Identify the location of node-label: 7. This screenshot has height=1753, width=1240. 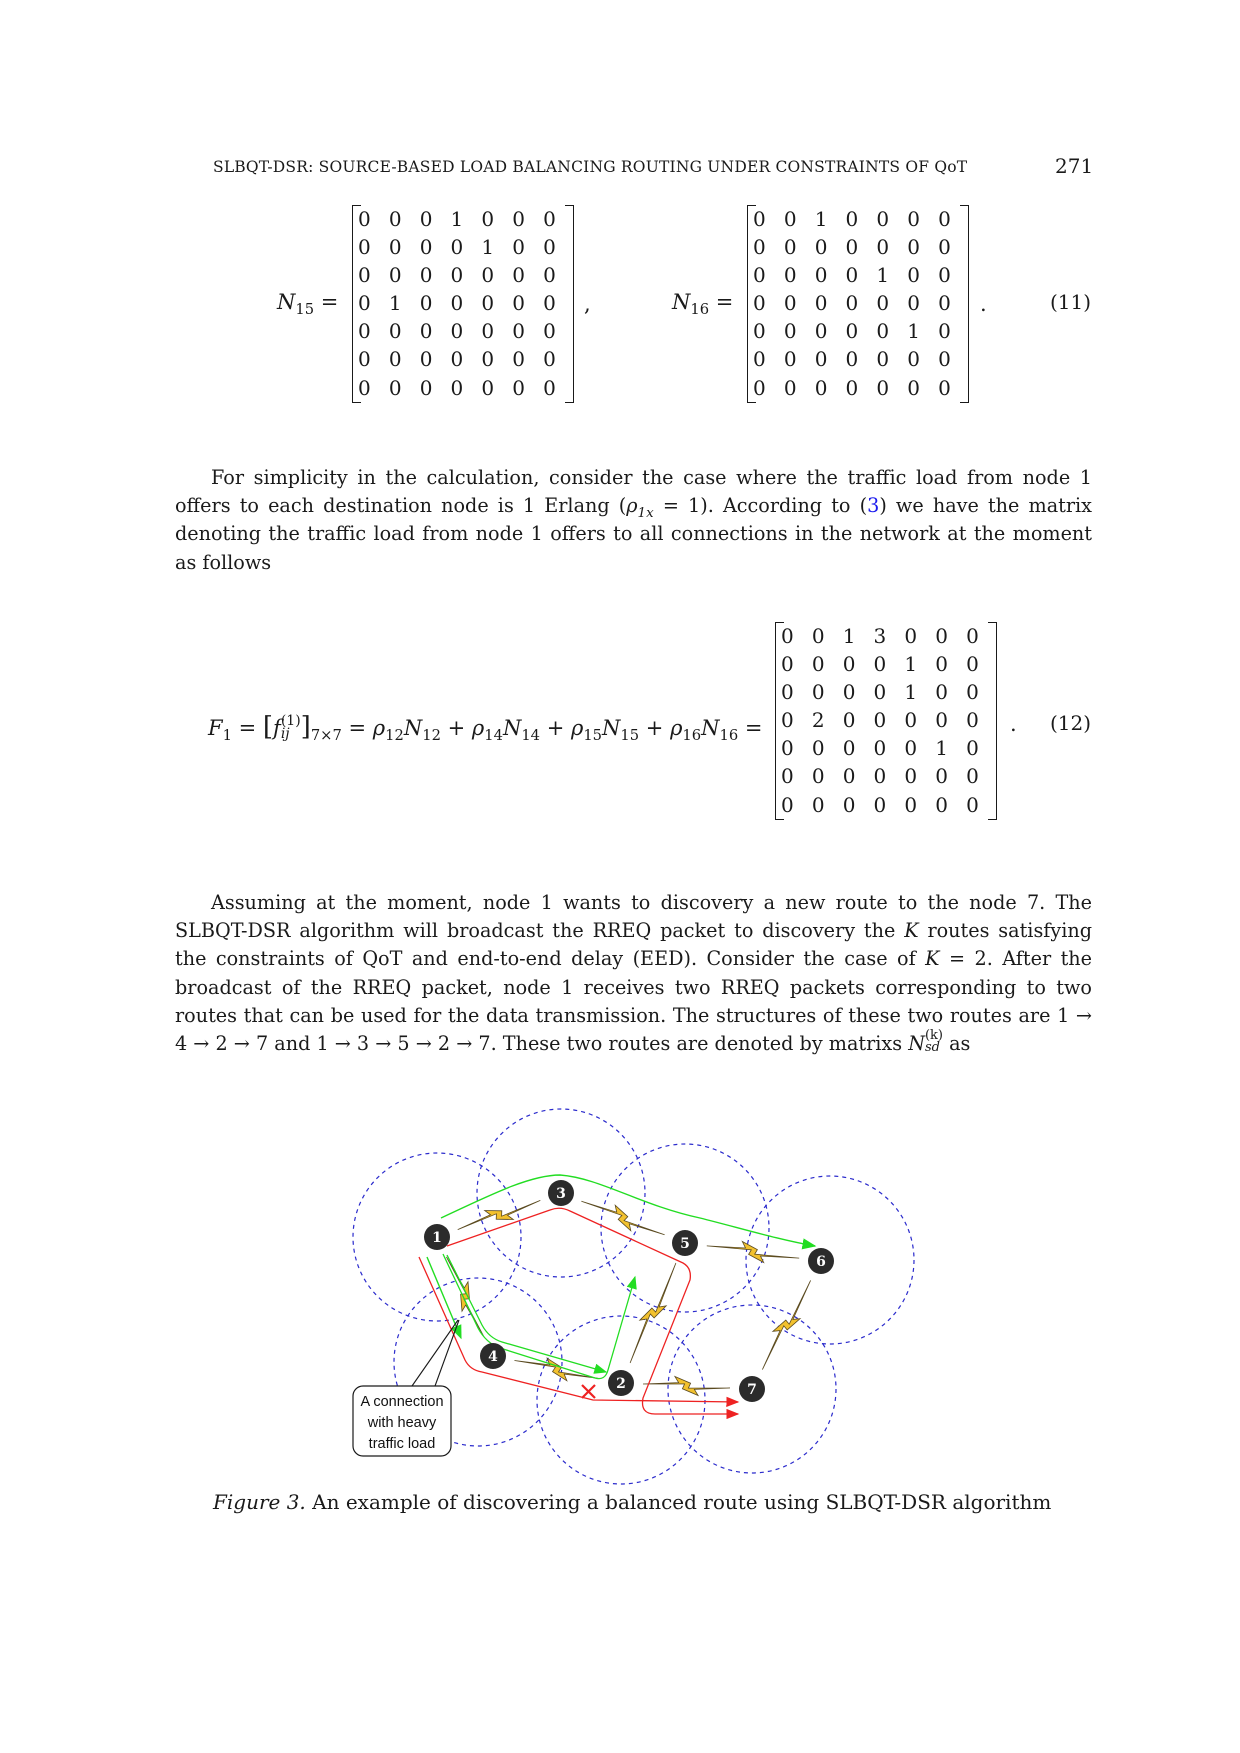
(752, 1390).